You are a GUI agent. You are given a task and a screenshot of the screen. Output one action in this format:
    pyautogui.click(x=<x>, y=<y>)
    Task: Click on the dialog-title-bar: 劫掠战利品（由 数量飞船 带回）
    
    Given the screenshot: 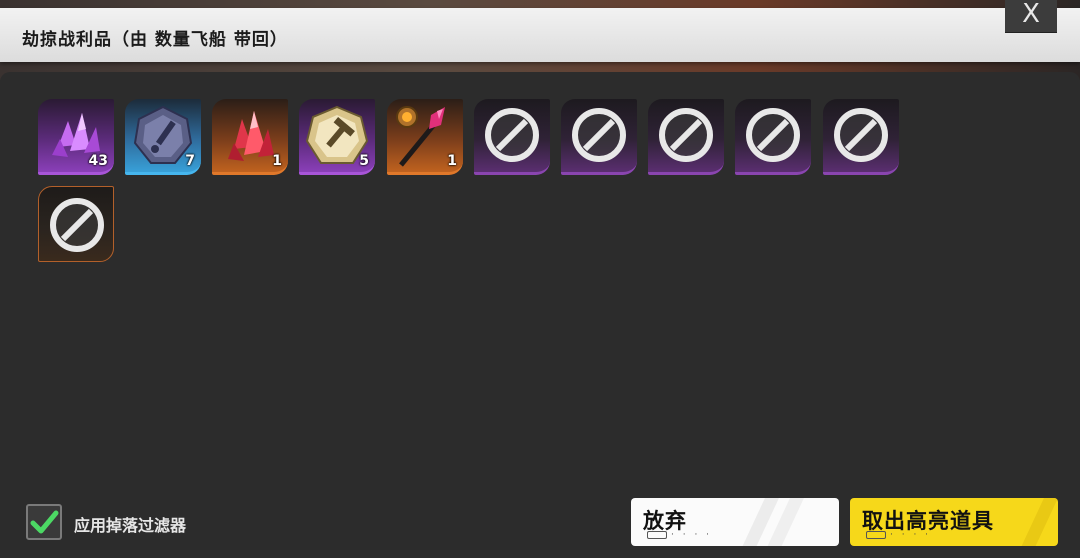 What is the action you would take?
    pyautogui.click(x=540, y=35)
    